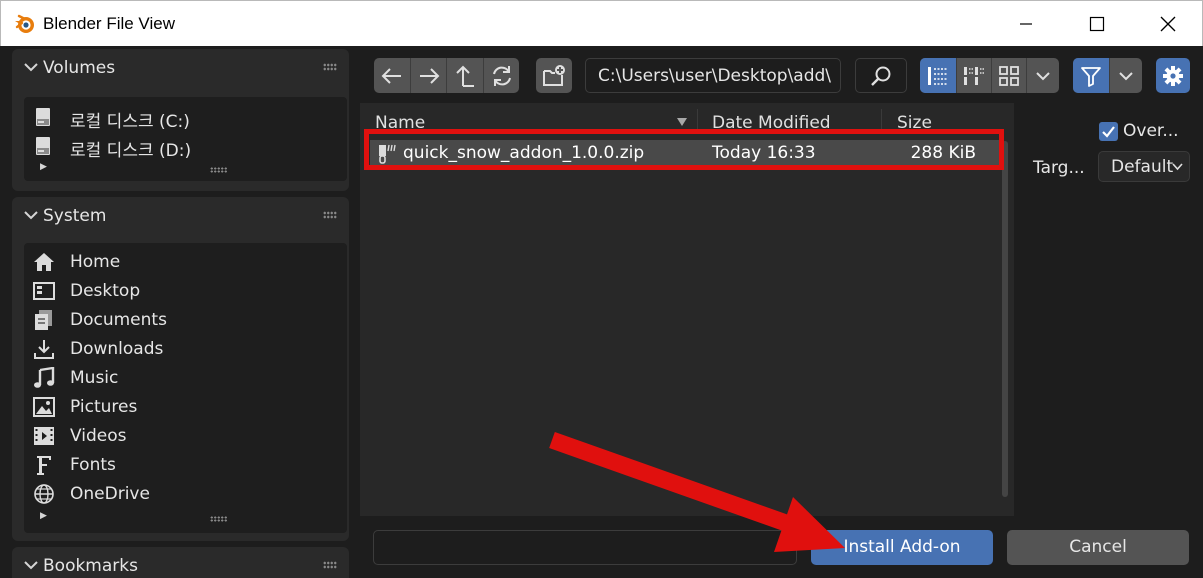 The image size is (1203, 578). I want to click on overwrite-checkbox, so click(1108, 131).